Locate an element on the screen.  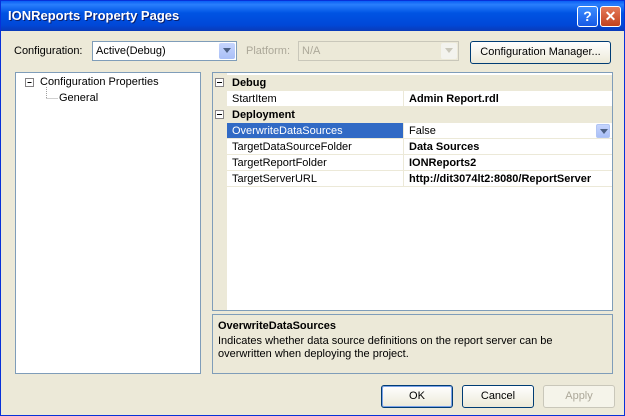
property-name: OverwriteDataSources is located at coordinates (315, 131).